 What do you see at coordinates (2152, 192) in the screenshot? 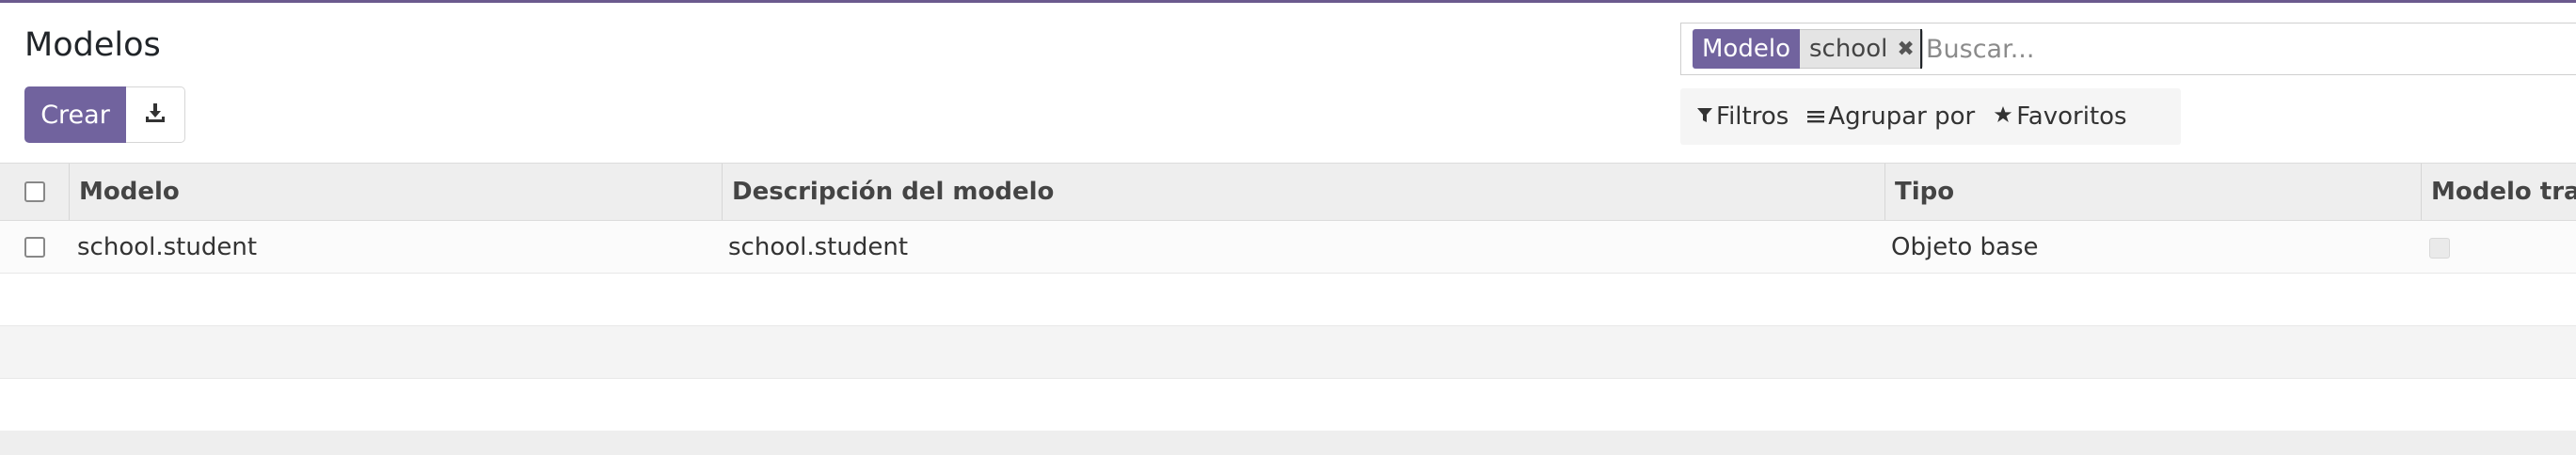
I see `column-header-type: Tipo` at bounding box center [2152, 192].